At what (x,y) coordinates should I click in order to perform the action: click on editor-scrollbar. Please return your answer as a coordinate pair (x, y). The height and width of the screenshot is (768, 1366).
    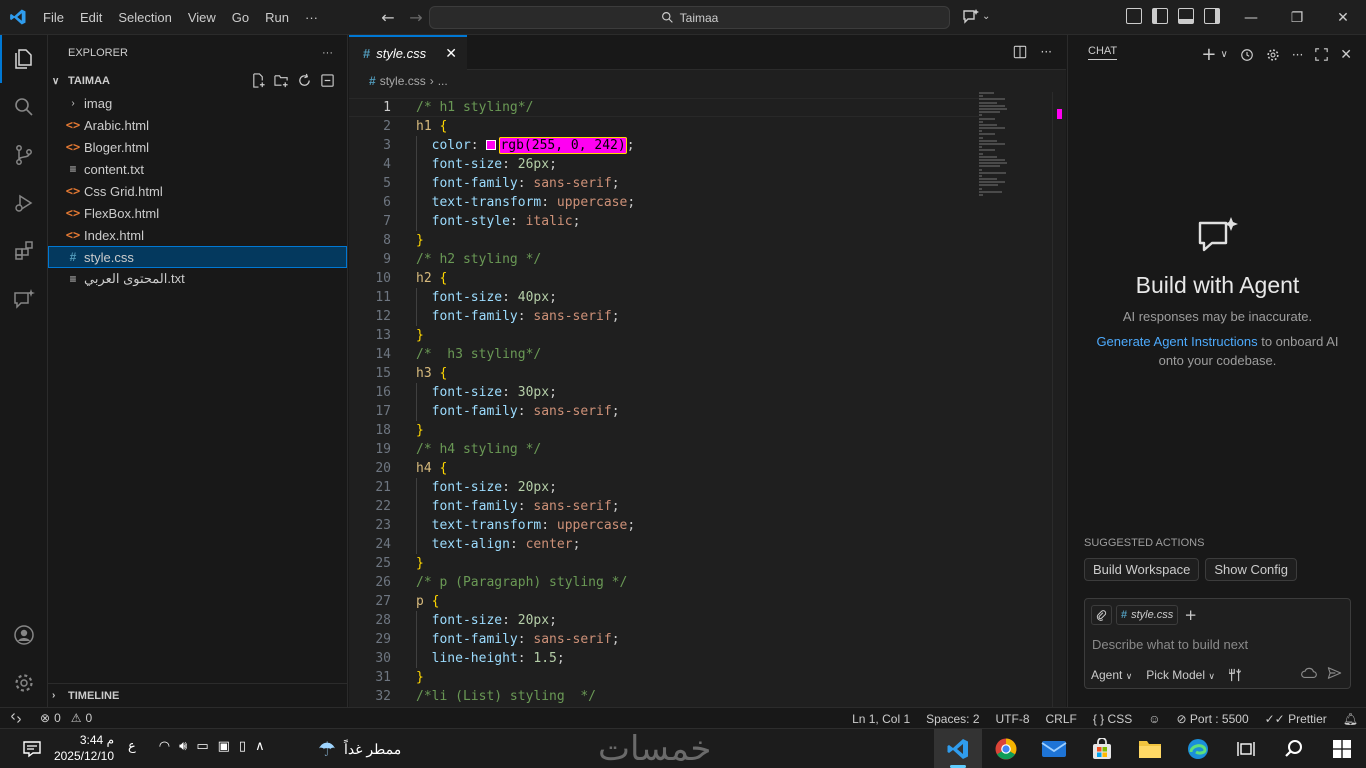
    Looking at the image, I should click on (1059, 399).